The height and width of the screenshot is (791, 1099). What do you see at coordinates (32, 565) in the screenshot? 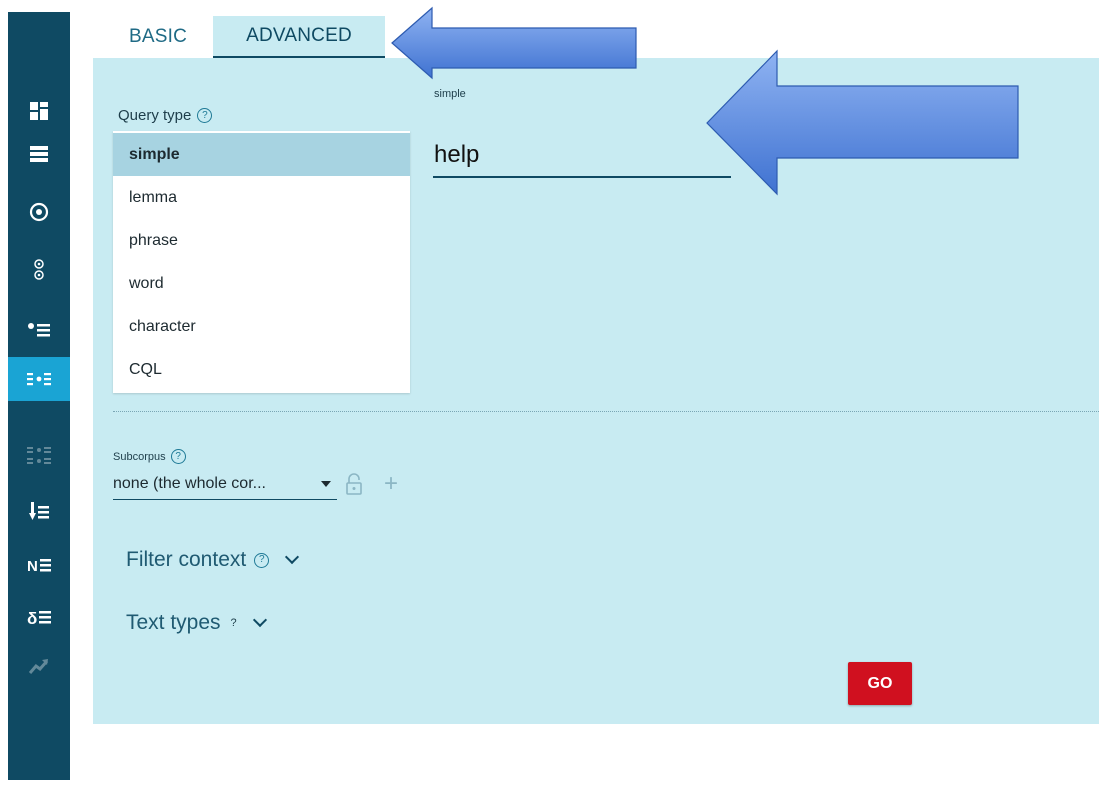
I see `svg-text: N` at bounding box center [32, 565].